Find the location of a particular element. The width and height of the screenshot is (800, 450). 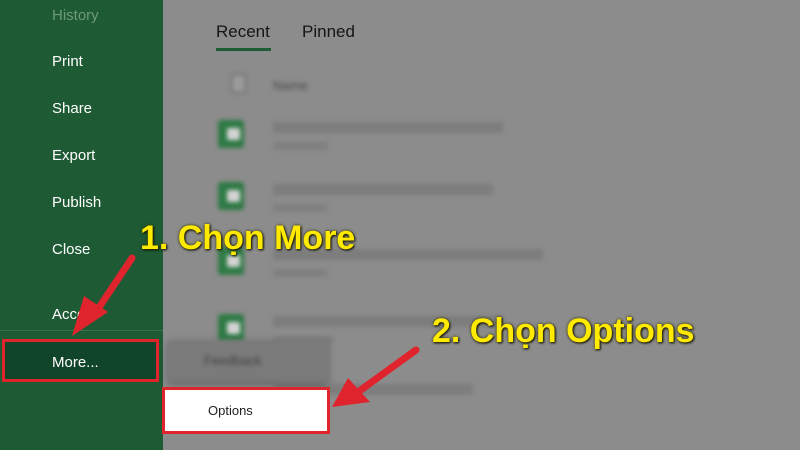

annotation-step-1: 1. Chọn More is located at coordinates (248, 238).